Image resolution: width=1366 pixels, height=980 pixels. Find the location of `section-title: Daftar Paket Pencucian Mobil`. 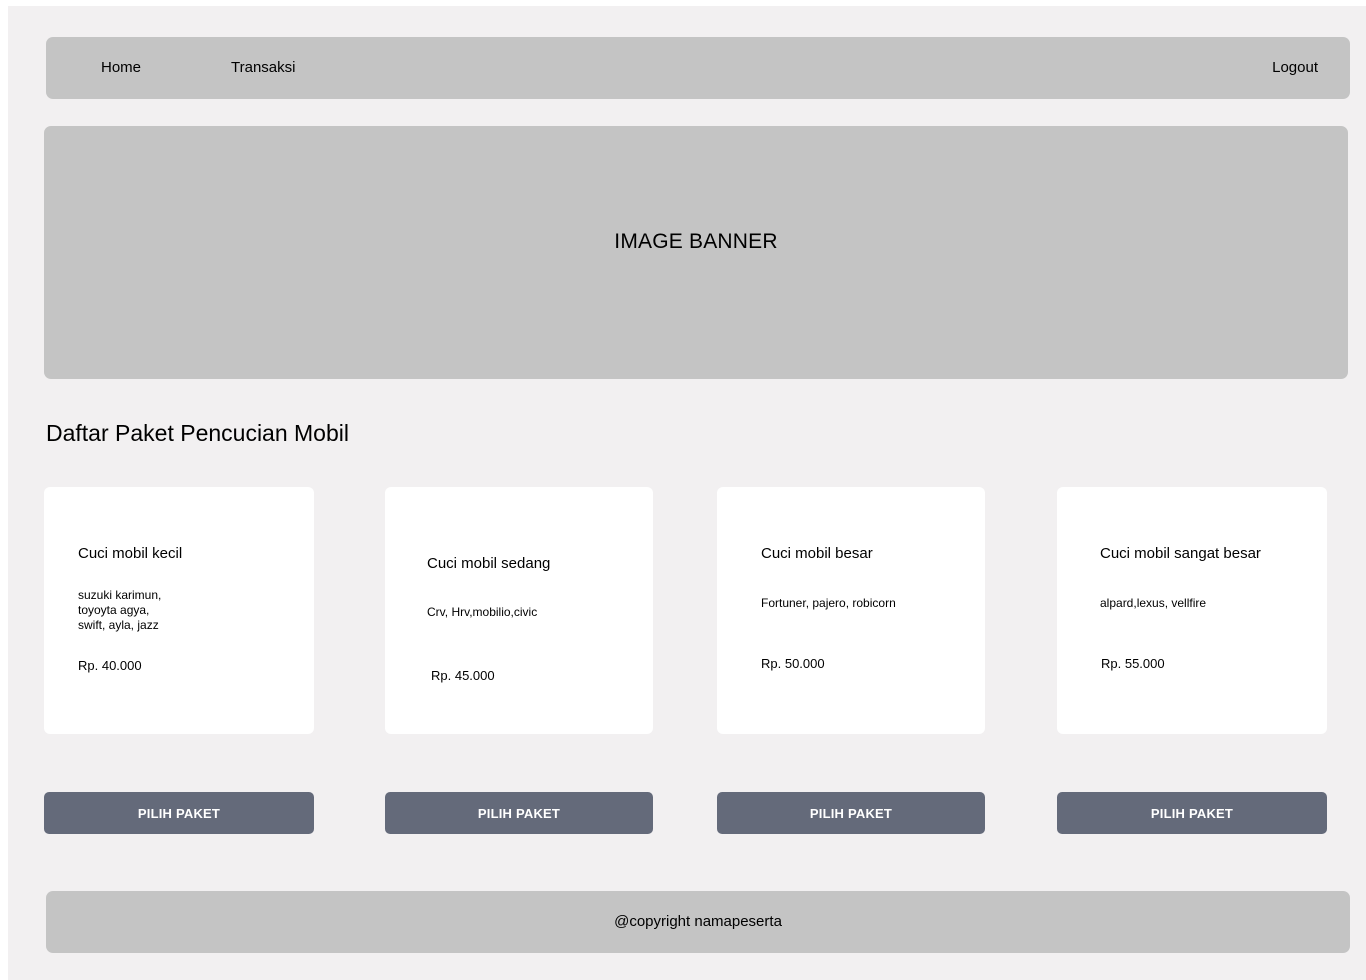

section-title: Daftar Paket Pencucian Mobil is located at coordinates (197, 433).